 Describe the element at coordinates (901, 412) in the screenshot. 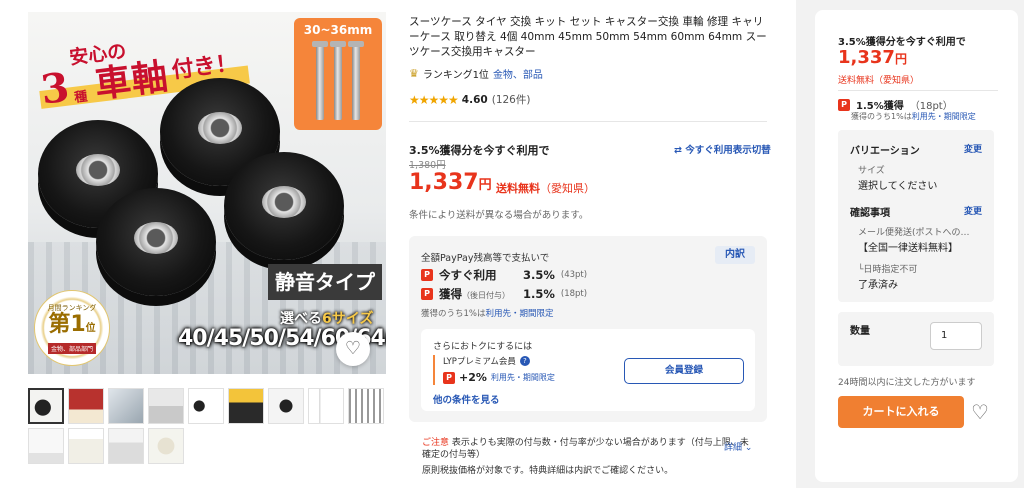

I see `add-to-cart-button: カートに入れる` at that location.